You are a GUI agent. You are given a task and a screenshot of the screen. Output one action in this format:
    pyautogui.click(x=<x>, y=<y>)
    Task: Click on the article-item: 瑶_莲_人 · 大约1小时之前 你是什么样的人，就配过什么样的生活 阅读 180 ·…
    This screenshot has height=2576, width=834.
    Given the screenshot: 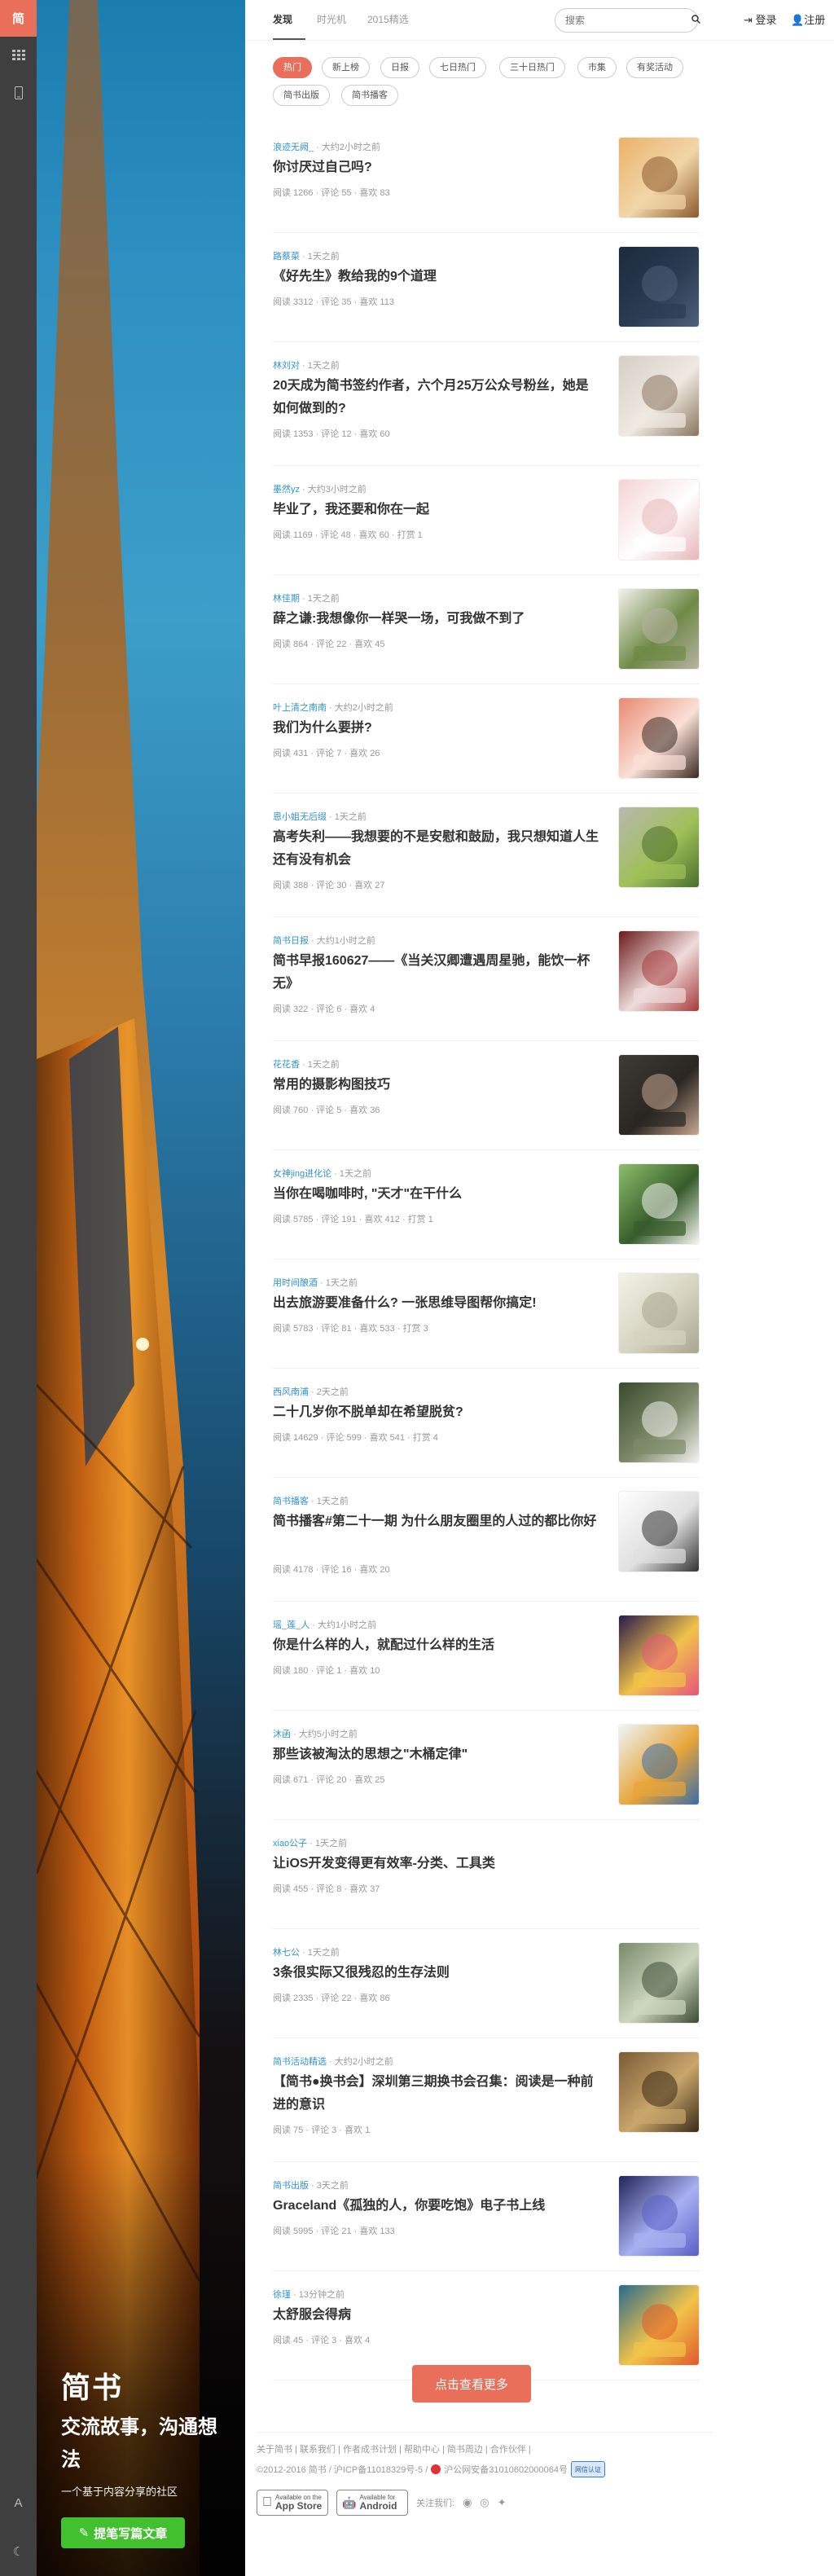 What is the action you would take?
    pyautogui.click(x=486, y=1656)
    